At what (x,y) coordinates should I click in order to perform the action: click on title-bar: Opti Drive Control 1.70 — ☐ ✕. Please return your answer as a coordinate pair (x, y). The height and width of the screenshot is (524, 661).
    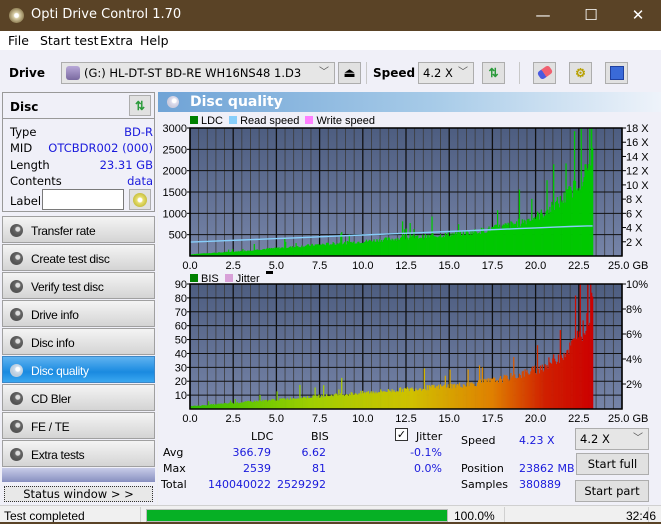
    Looking at the image, I should click on (330, 15).